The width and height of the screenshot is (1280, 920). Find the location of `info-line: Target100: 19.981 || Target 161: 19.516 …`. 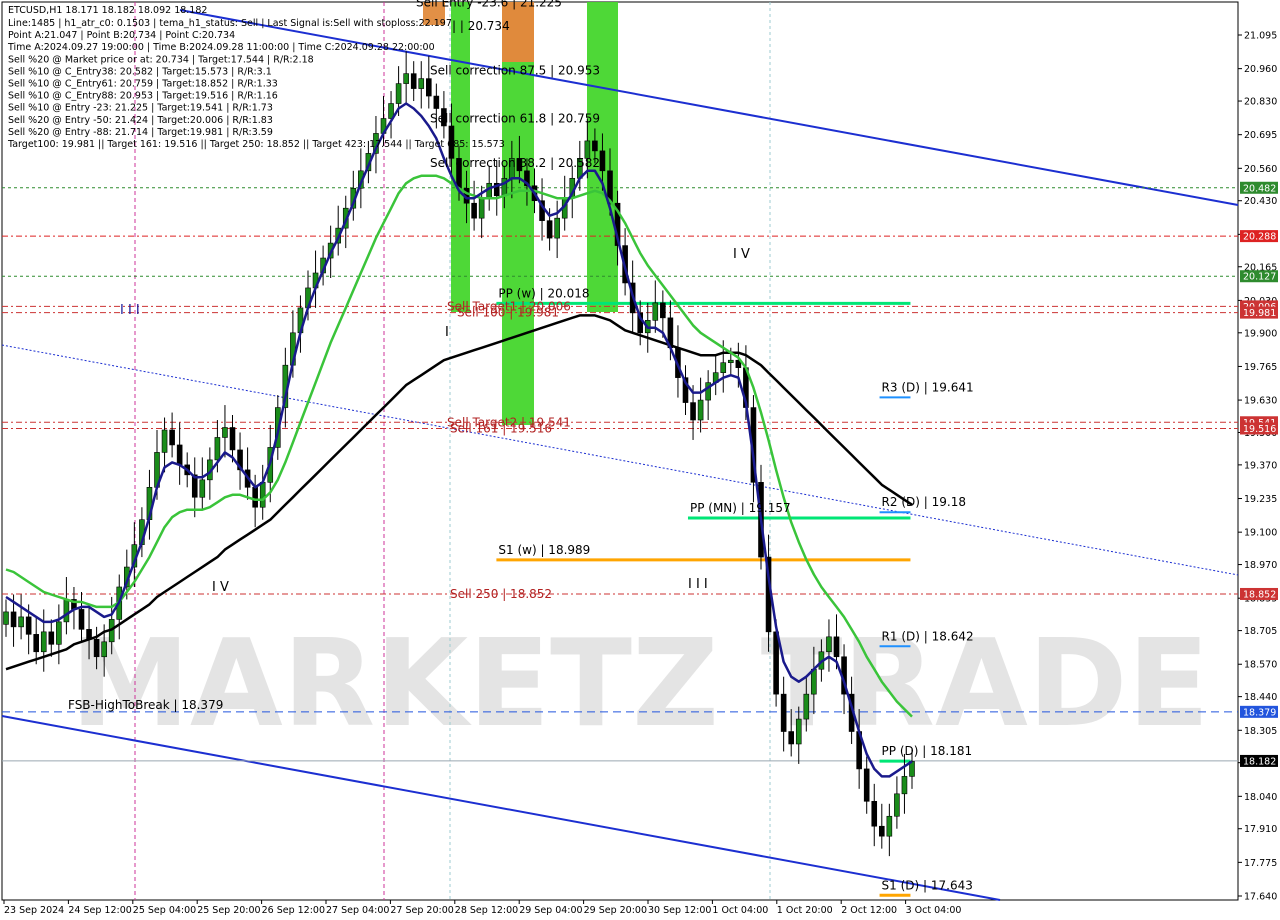

info-line: Target100: 19.981 || Target 161: 19.516 … is located at coordinates (256, 144).